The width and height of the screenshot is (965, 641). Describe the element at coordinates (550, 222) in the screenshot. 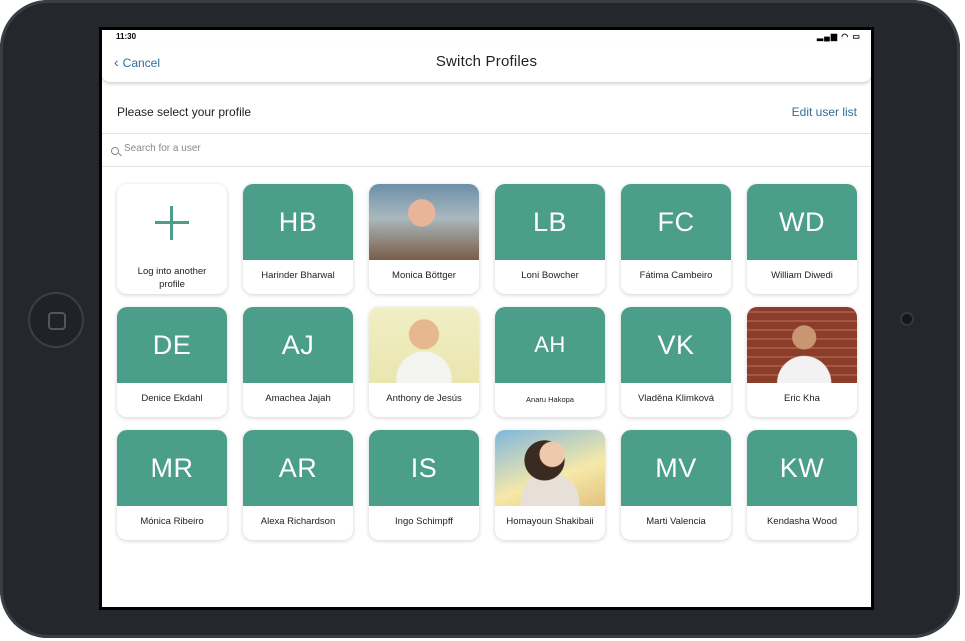

I see `profile-initials: LB` at that location.